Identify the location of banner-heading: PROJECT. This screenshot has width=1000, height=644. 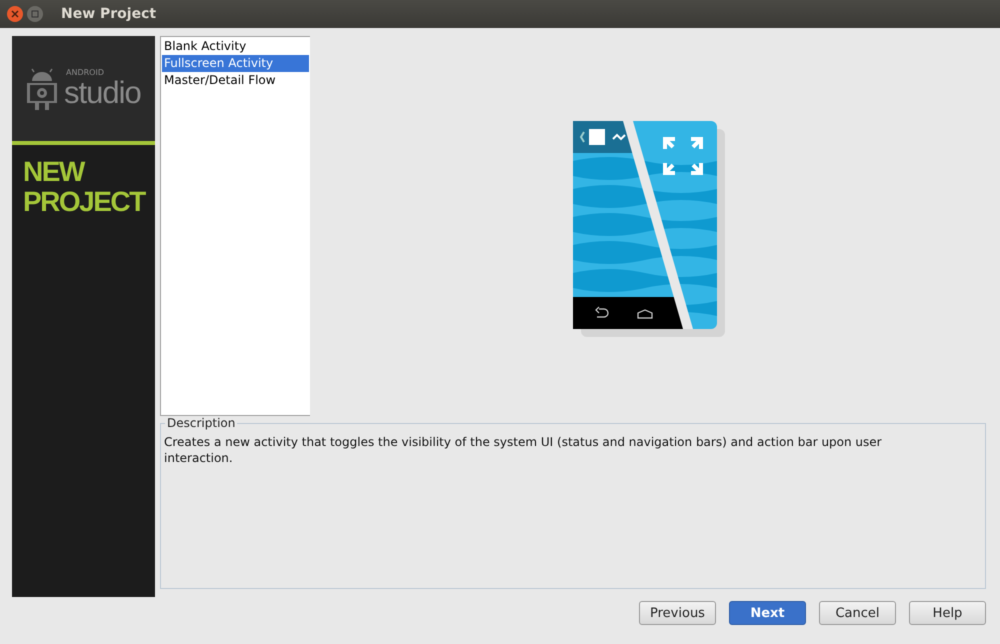
(84, 202).